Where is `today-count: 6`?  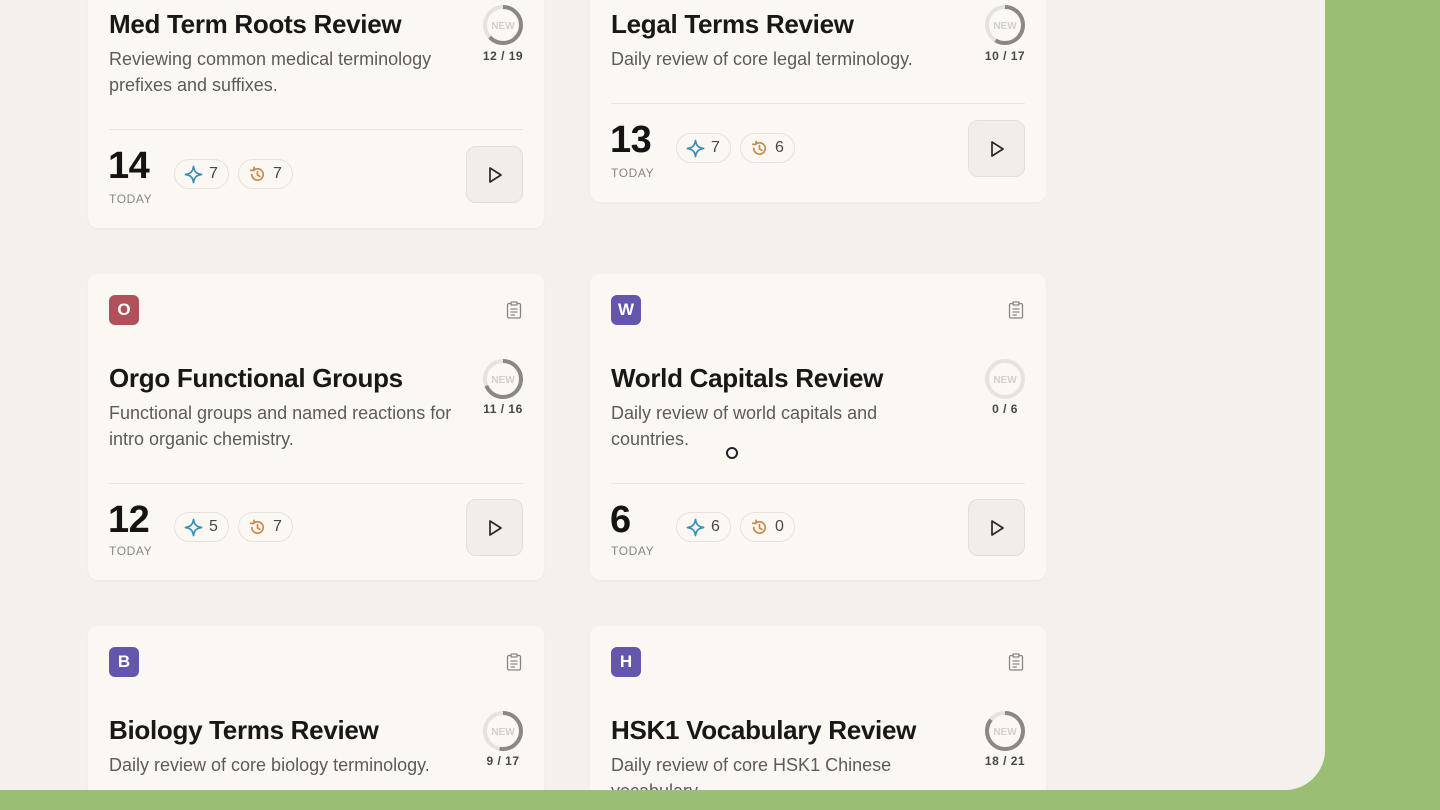
today-count: 6 is located at coordinates (620, 520).